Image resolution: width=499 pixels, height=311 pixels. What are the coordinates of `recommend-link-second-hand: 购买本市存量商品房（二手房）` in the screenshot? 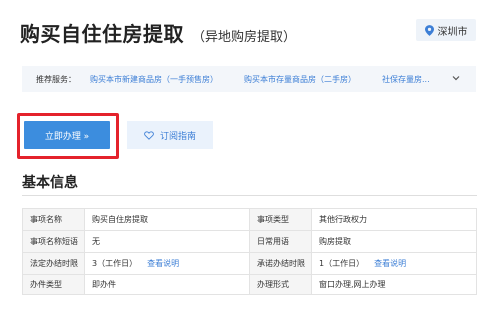 It's located at (300, 79).